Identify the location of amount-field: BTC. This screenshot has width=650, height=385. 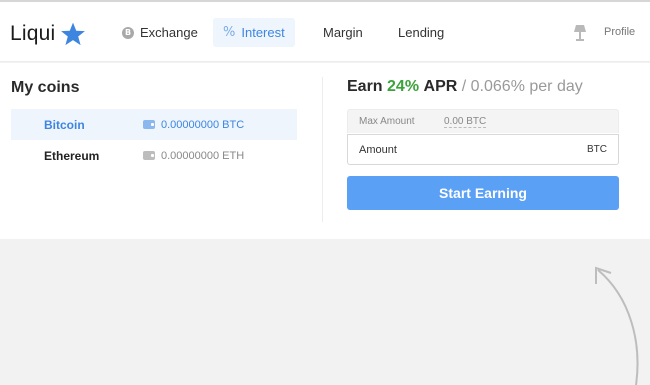
(483, 149).